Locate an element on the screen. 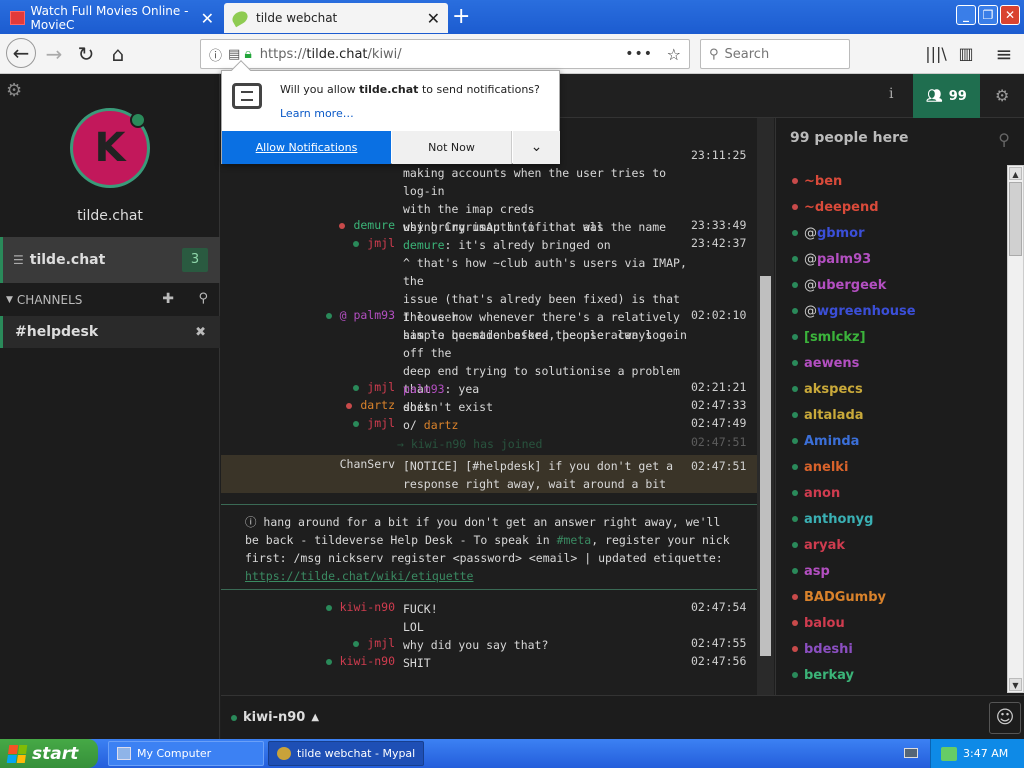 This screenshot has height=768, width=1024. user-list-item: akspecs is located at coordinates (891, 389).